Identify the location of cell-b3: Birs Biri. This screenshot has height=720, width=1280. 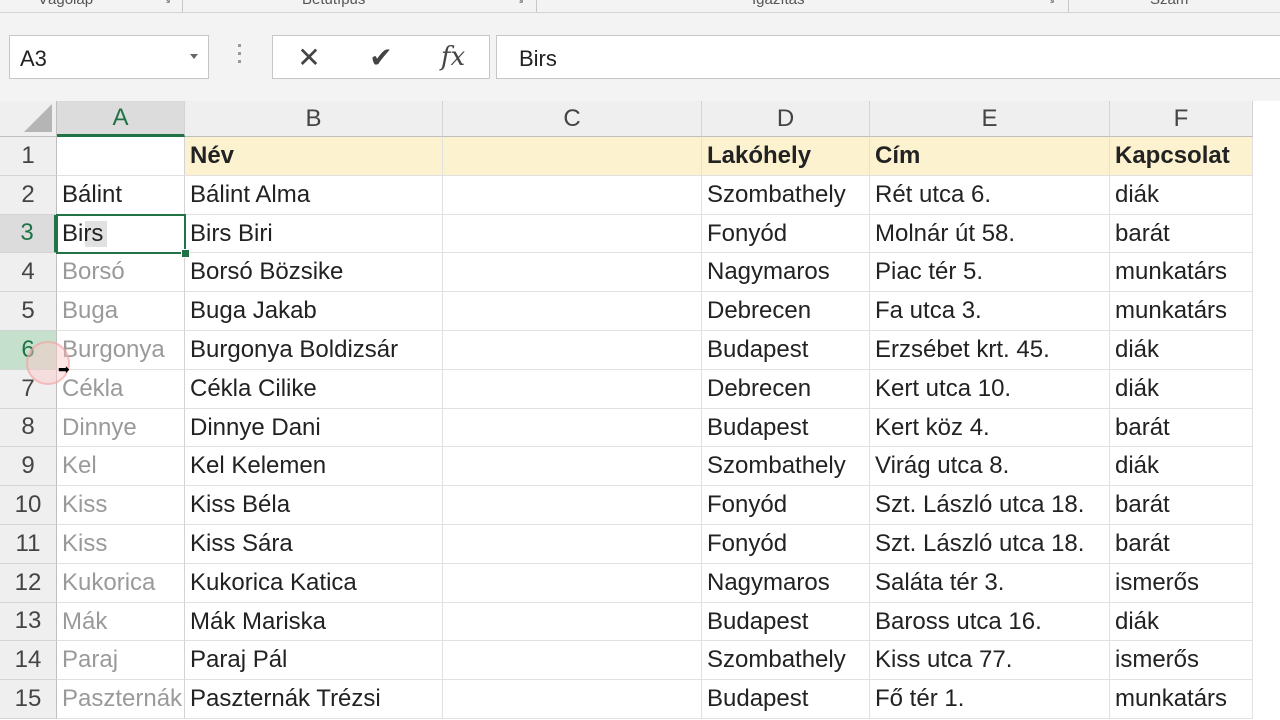
(314, 234).